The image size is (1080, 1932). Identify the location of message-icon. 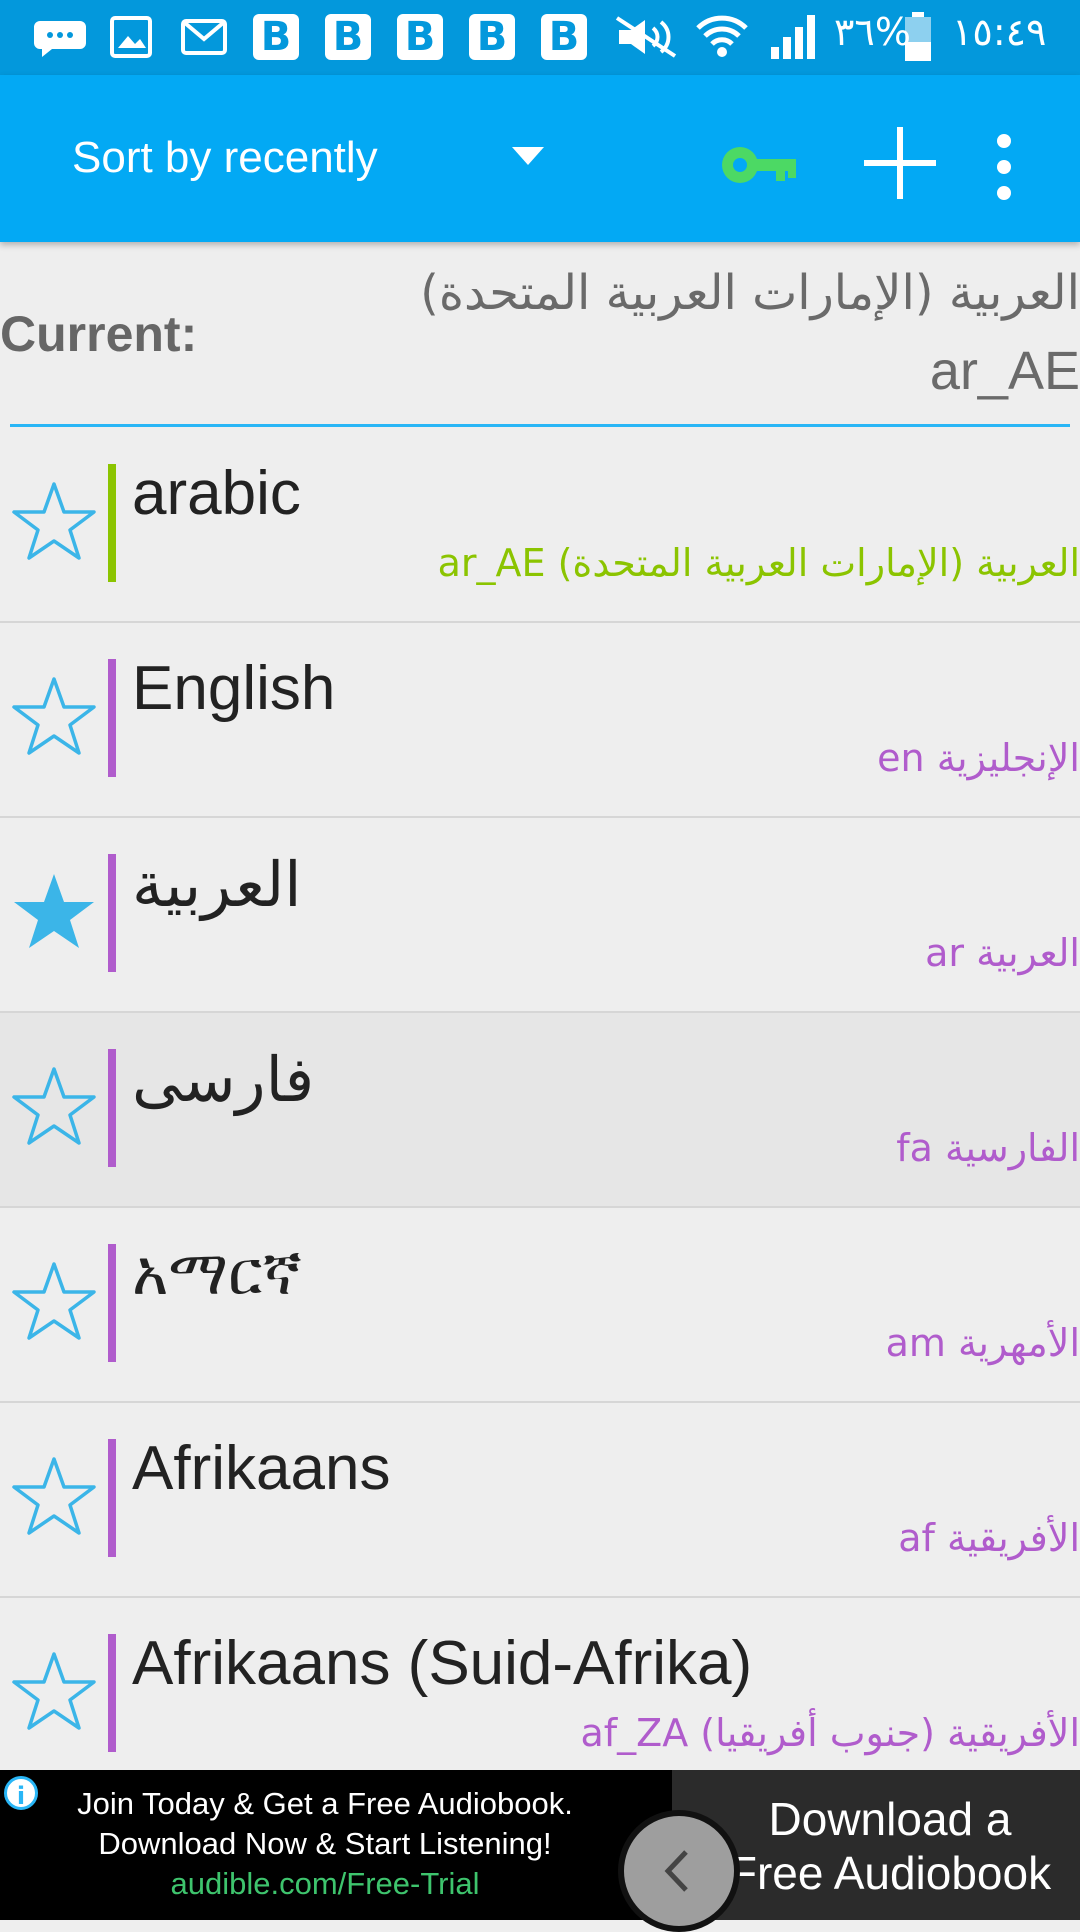
(60, 37).